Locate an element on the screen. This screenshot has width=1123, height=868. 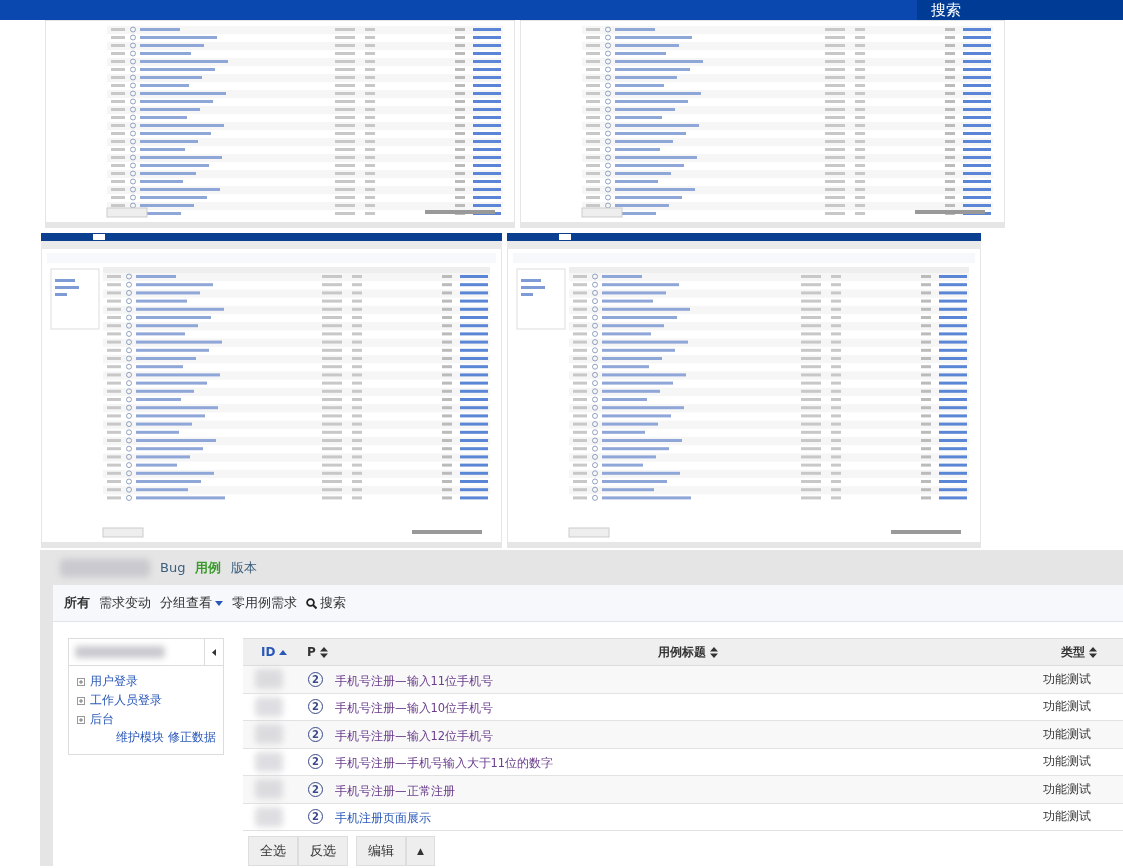
search-button: 搜索 is located at coordinates (1020, 10).